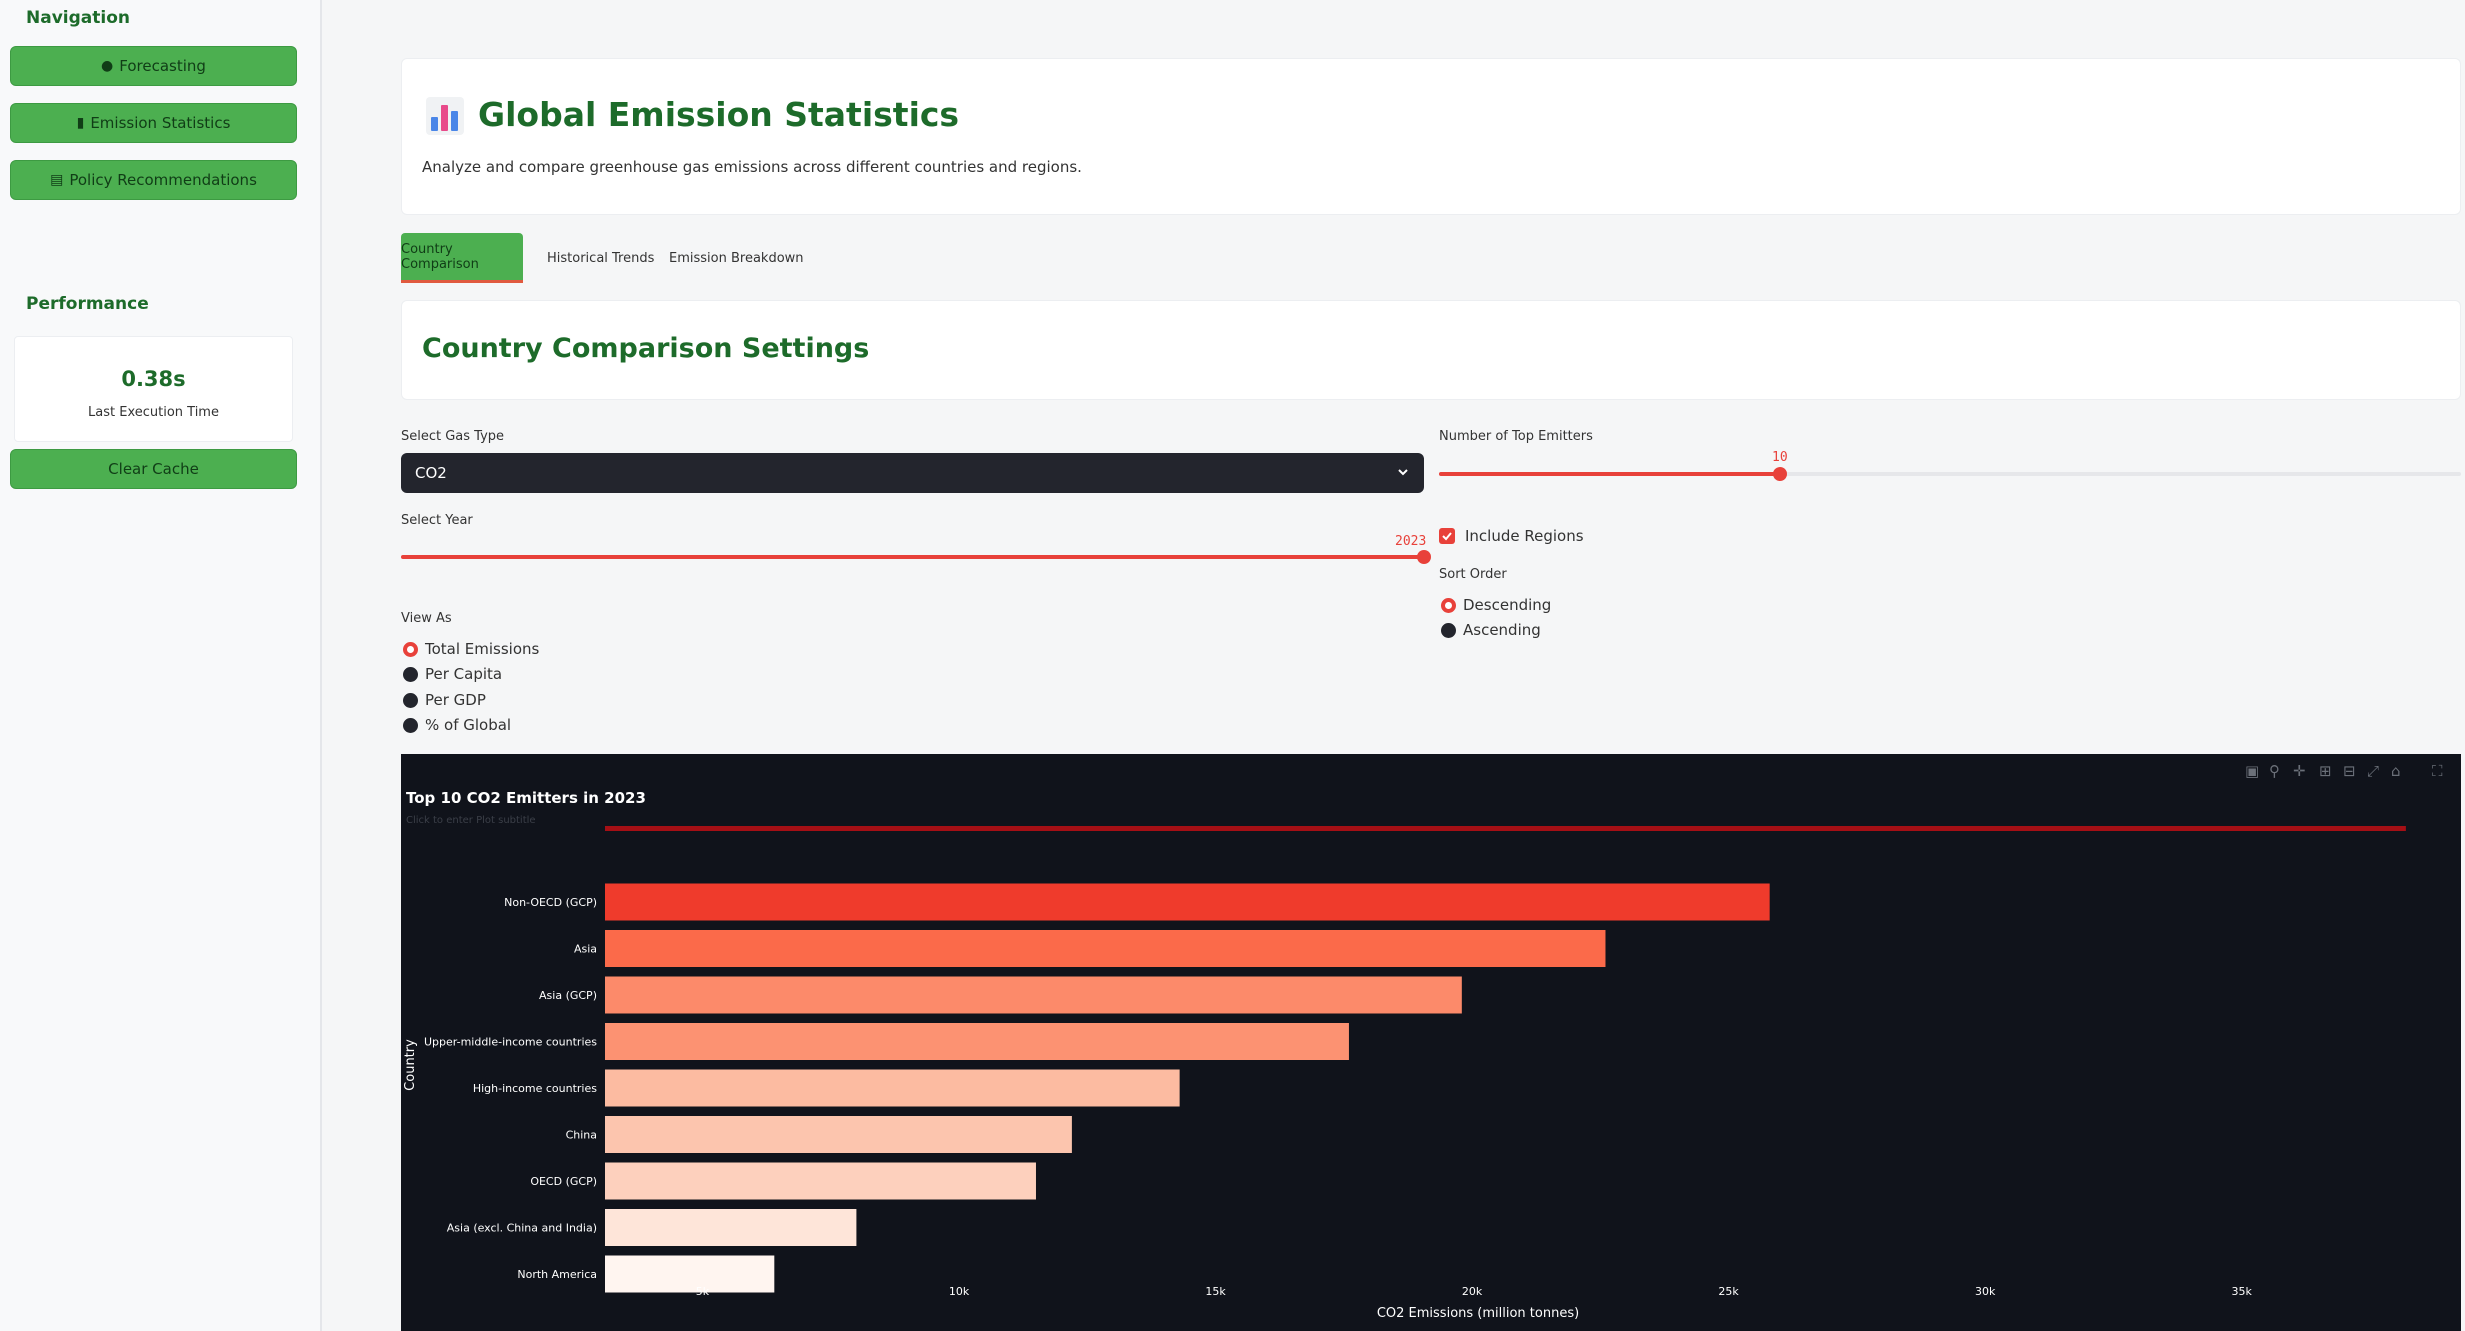 The width and height of the screenshot is (2465, 1331). Describe the element at coordinates (959, 1291) in the screenshot. I see `x-tick-label-1: 10k` at that location.